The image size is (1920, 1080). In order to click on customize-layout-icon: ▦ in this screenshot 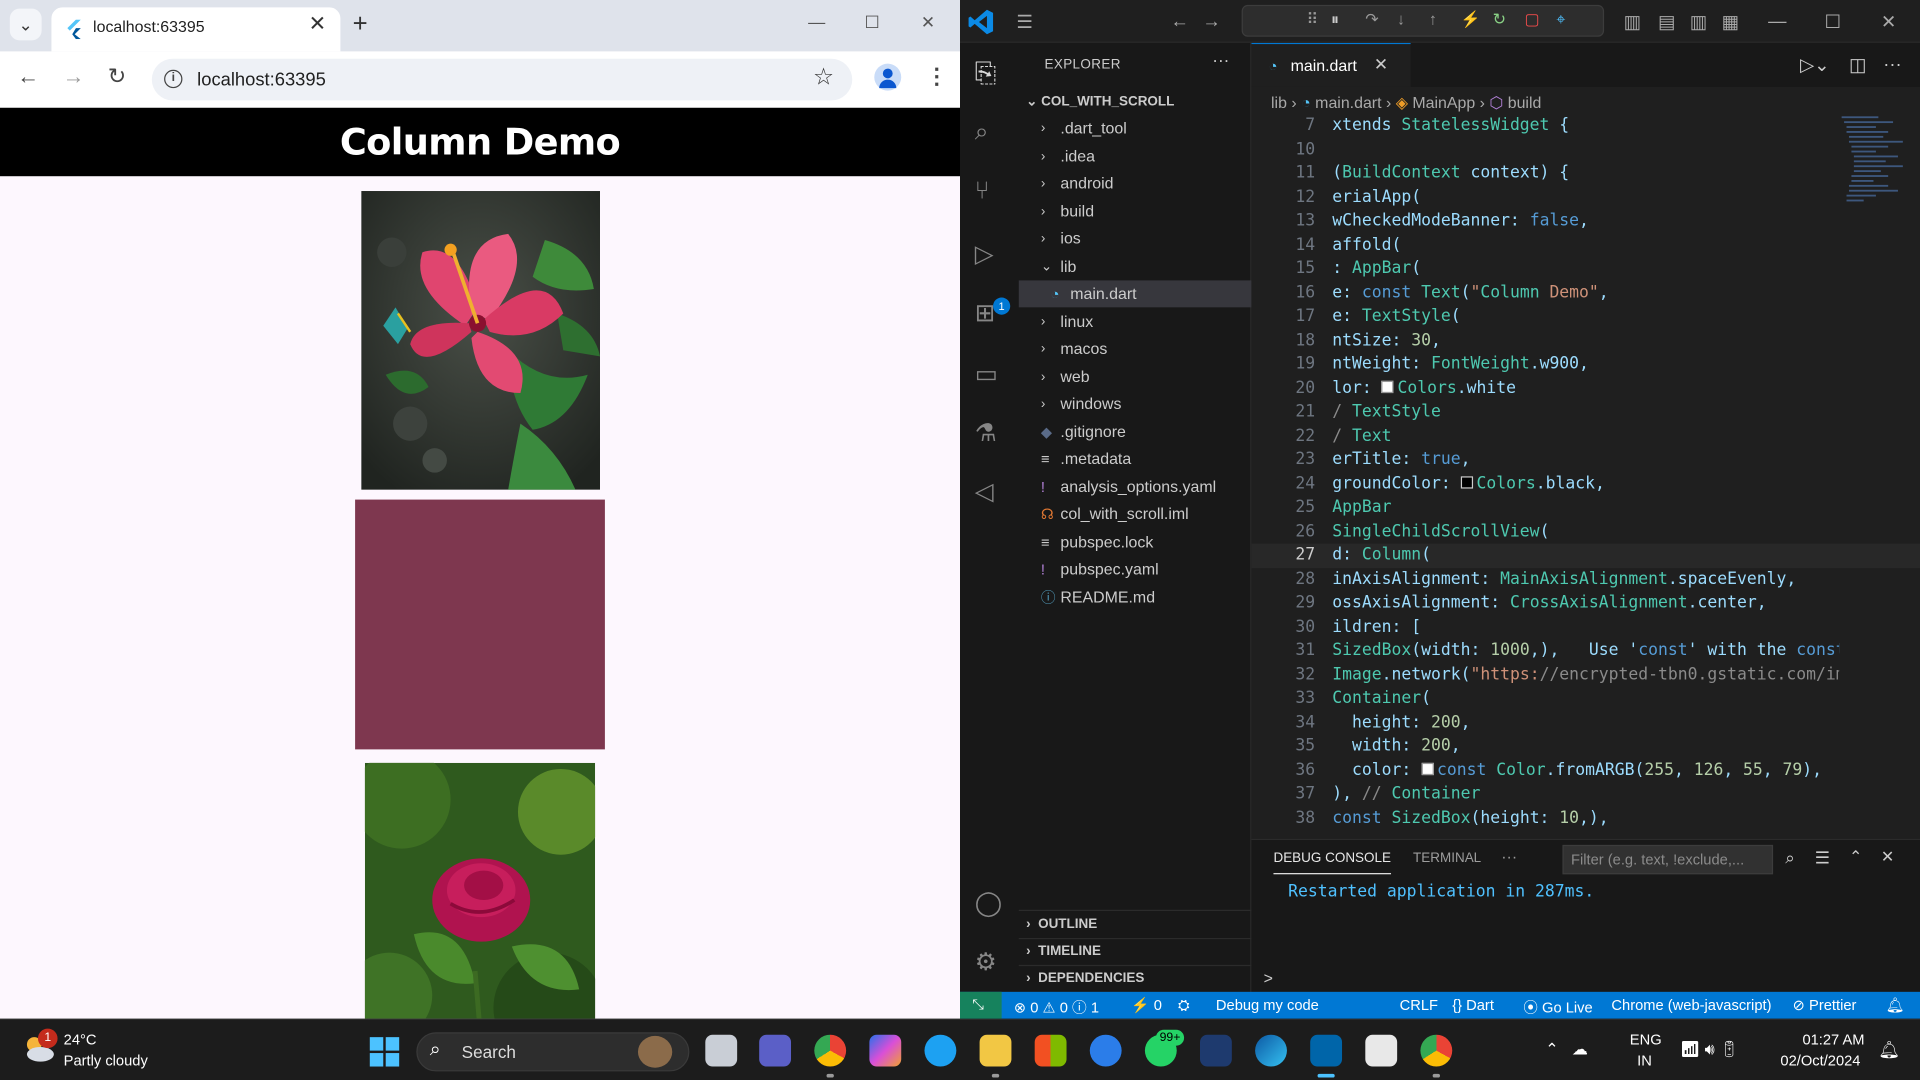, I will do `click(1730, 22)`.